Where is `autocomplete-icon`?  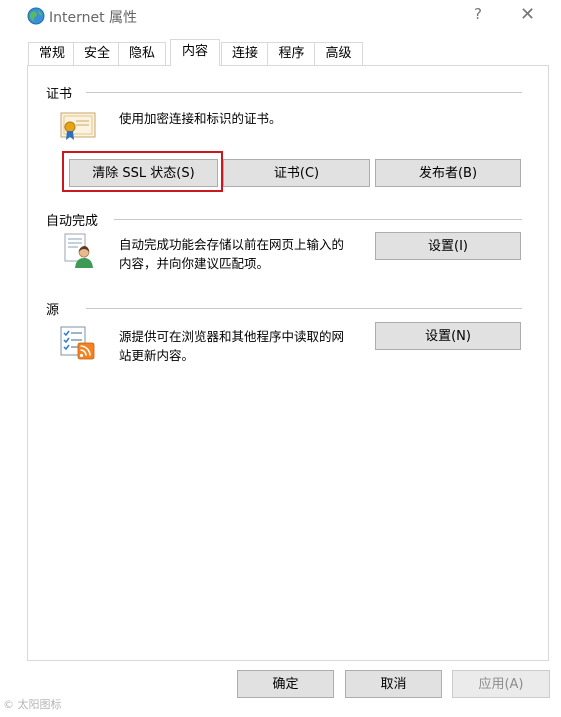
autocomplete-icon is located at coordinates (78, 250).